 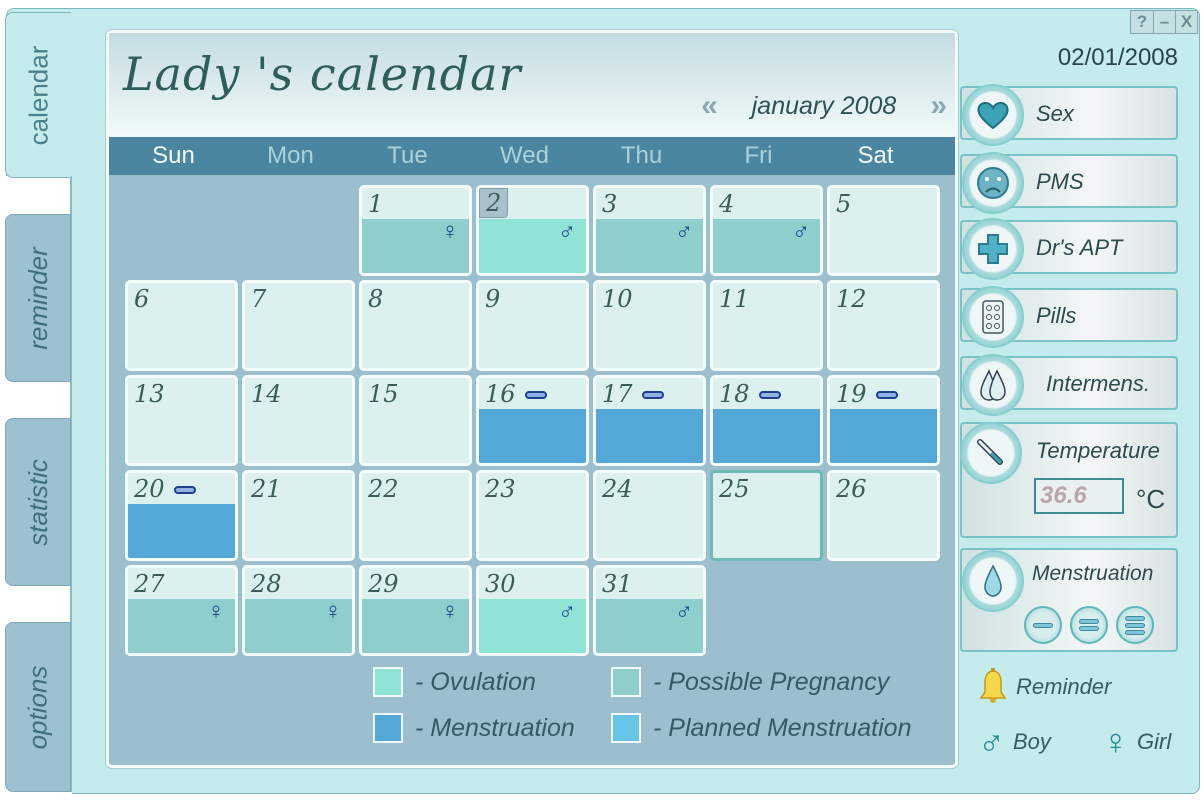 I want to click on calendar-day-cell: 6, so click(x=181, y=325).